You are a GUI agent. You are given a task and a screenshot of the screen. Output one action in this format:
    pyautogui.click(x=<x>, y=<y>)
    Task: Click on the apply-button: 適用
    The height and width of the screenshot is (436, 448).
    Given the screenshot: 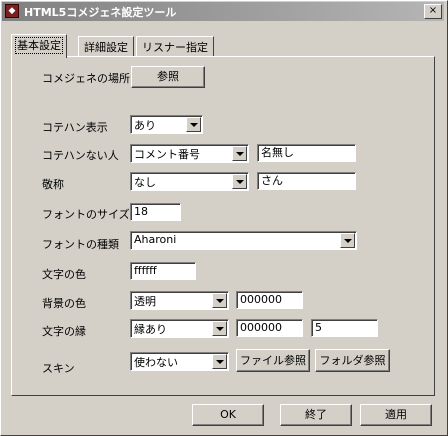 What is the action you would take?
    pyautogui.click(x=396, y=415)
    